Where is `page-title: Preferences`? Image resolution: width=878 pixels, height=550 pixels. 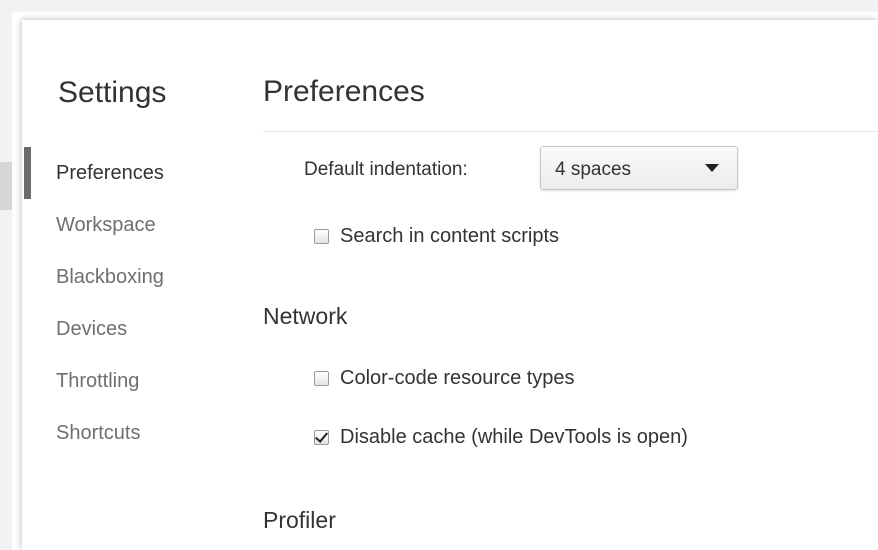 page-title: Preferences is located at coordinates (344, 91).